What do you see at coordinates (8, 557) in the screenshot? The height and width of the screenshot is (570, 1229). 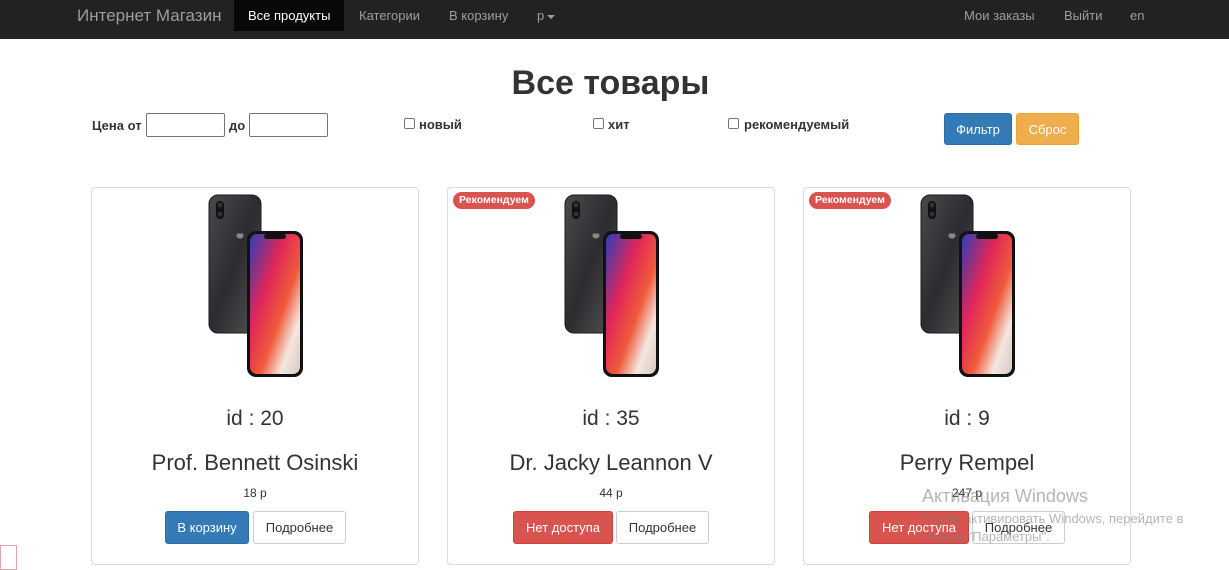 I see `debug-toolbar-icon` at bounding box center [8, 557].